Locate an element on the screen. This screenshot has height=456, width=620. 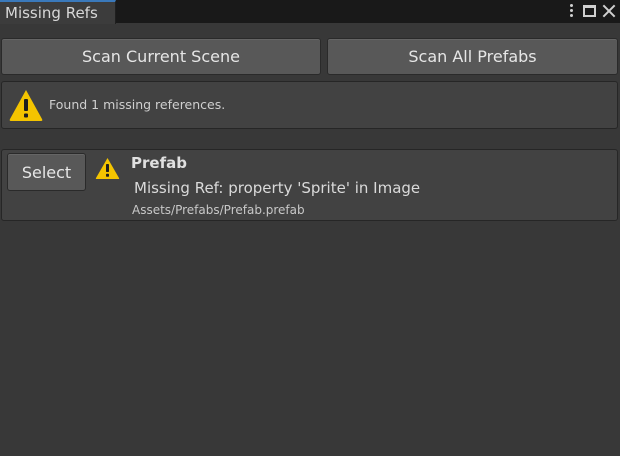
kebab-menu-icon is located at coordinates (572, 11).